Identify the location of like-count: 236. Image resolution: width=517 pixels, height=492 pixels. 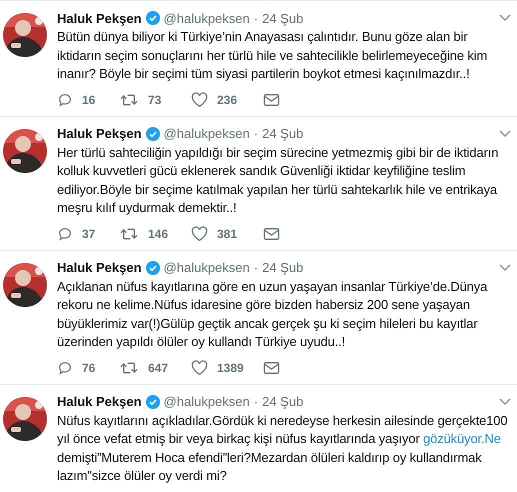
(227, 99).